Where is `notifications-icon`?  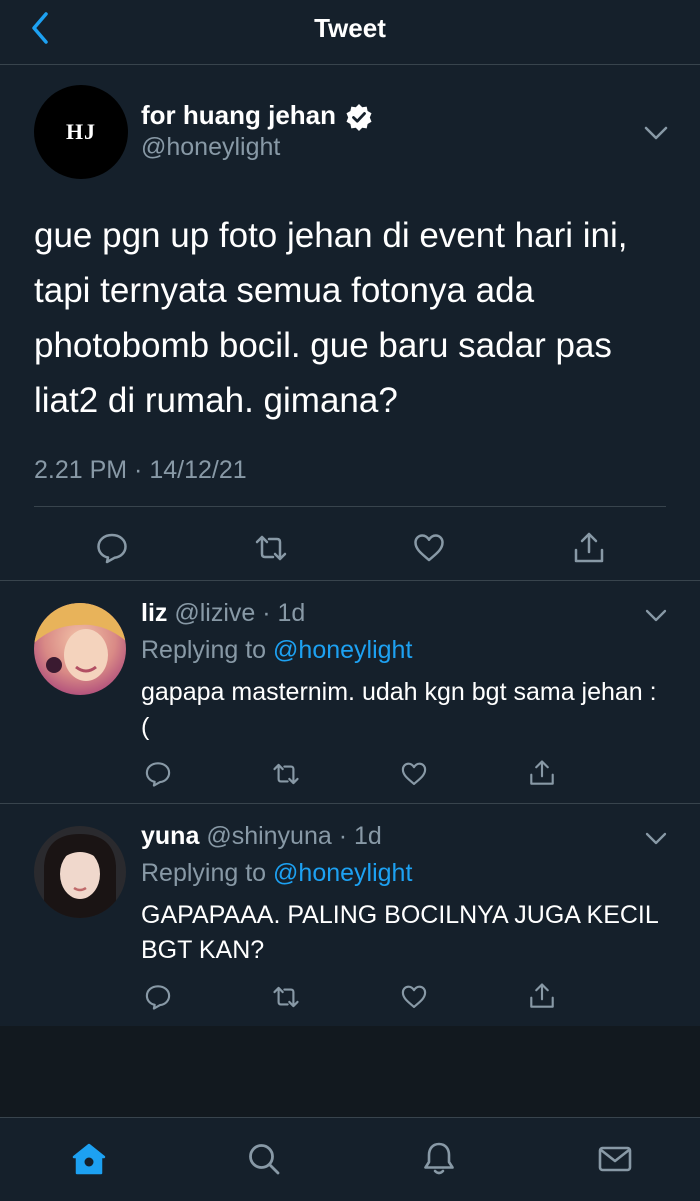
notifications-icon is located at coordinates (439, 1159).